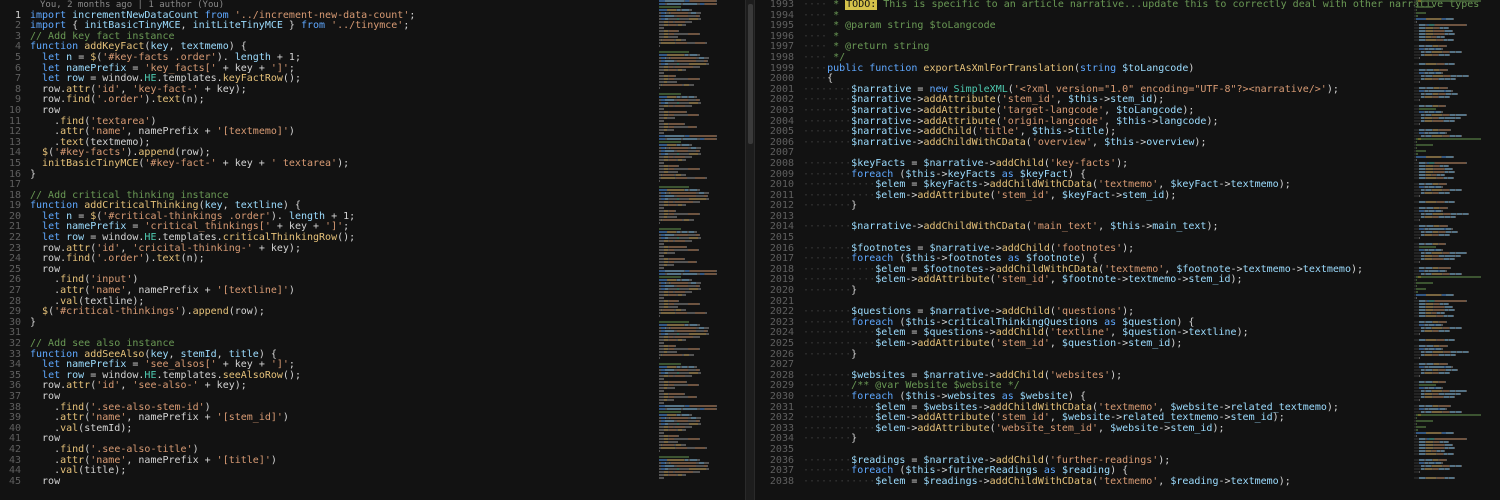 Image resolution: width=1500 pixels, height=500 pixels. What do you see at coordinates (953, 195) in the screenshot?
I see `code-token: addAttribute` at bounding box center [953, 195].